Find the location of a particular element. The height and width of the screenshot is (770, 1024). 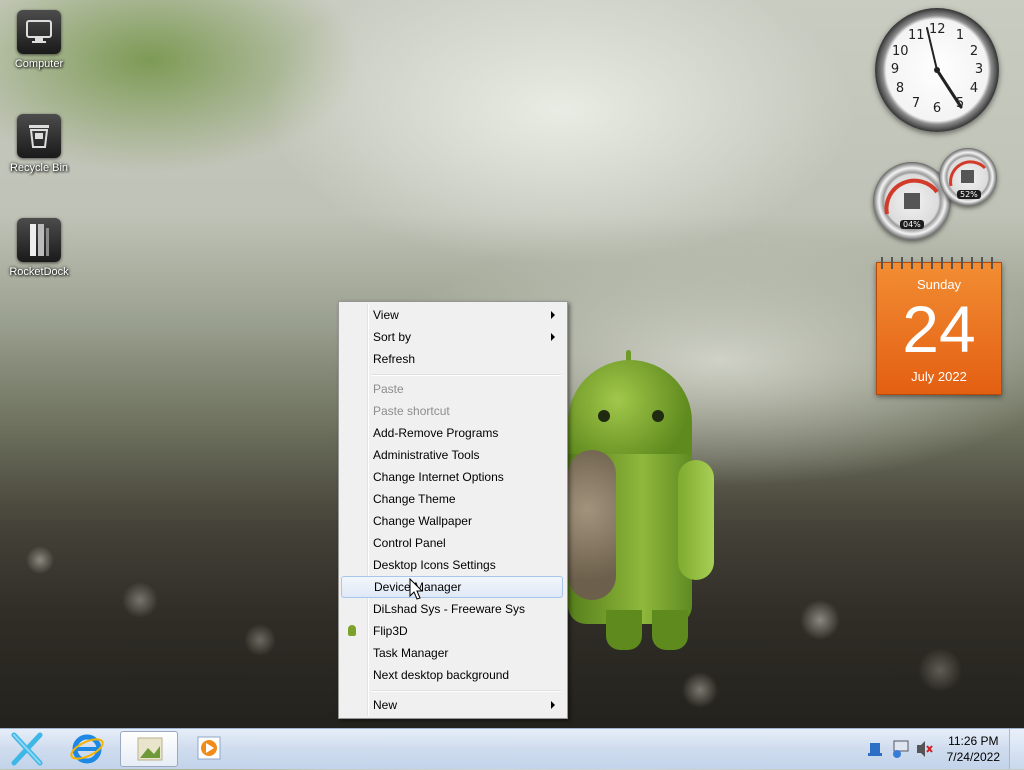

menu-item-dilshad-sys: DiLshad Sys - Freeware Sys is located at coordinates (452, 609).